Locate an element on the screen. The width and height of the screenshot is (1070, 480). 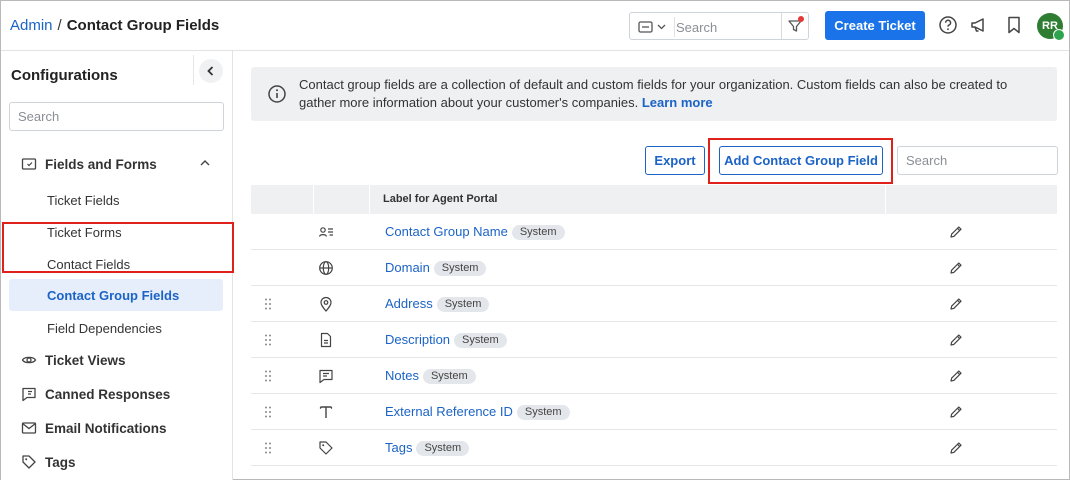
sidebar-section-canned-responses: Canned Responses is located at coordinates (121, 395).